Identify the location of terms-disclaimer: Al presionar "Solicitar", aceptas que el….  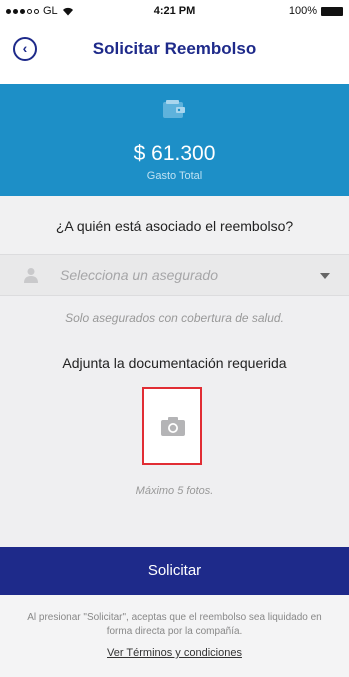
(174, 624).